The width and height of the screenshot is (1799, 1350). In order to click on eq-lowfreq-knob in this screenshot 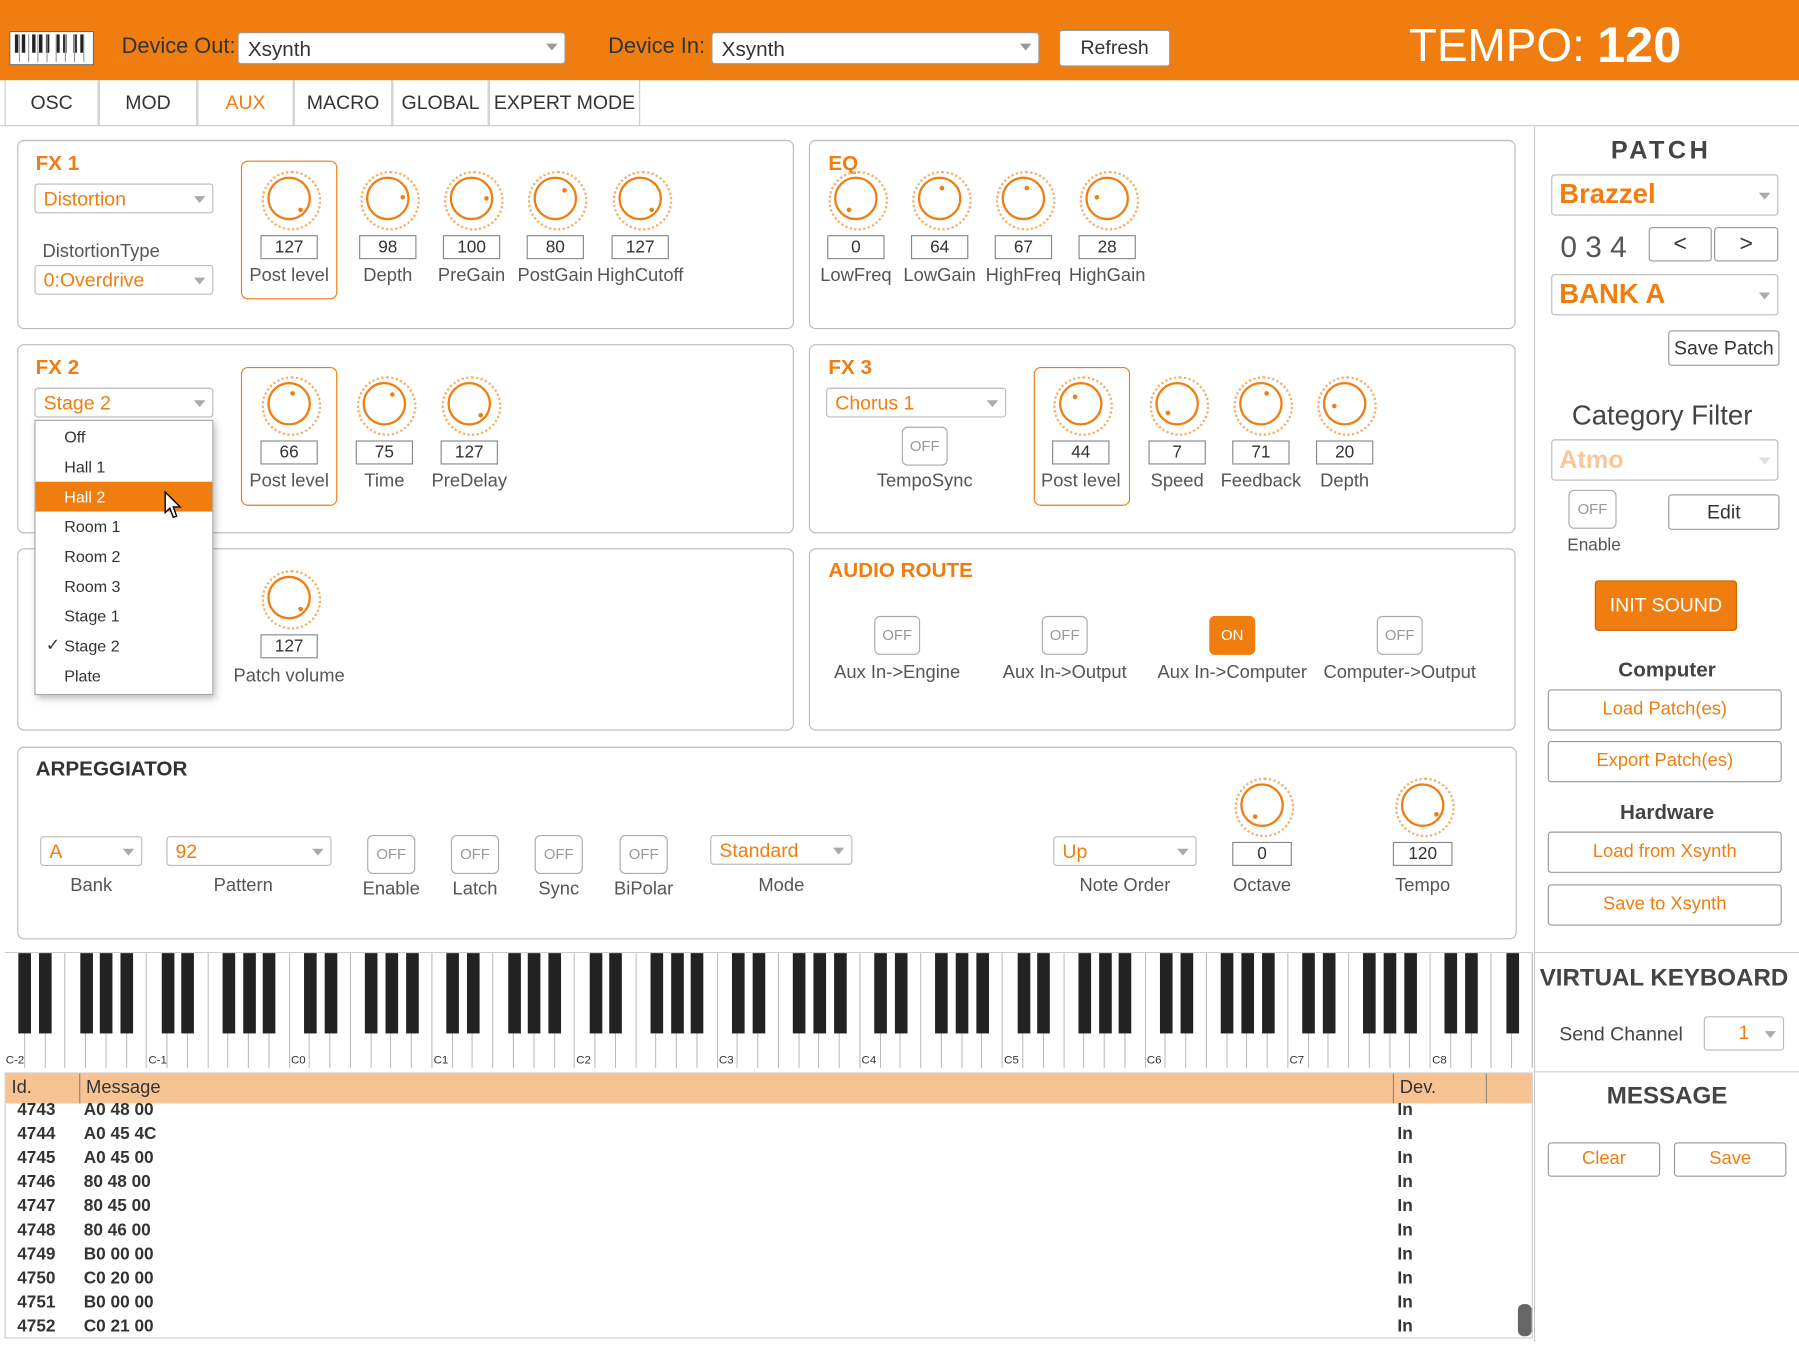, I will do `click(858, 200)`.